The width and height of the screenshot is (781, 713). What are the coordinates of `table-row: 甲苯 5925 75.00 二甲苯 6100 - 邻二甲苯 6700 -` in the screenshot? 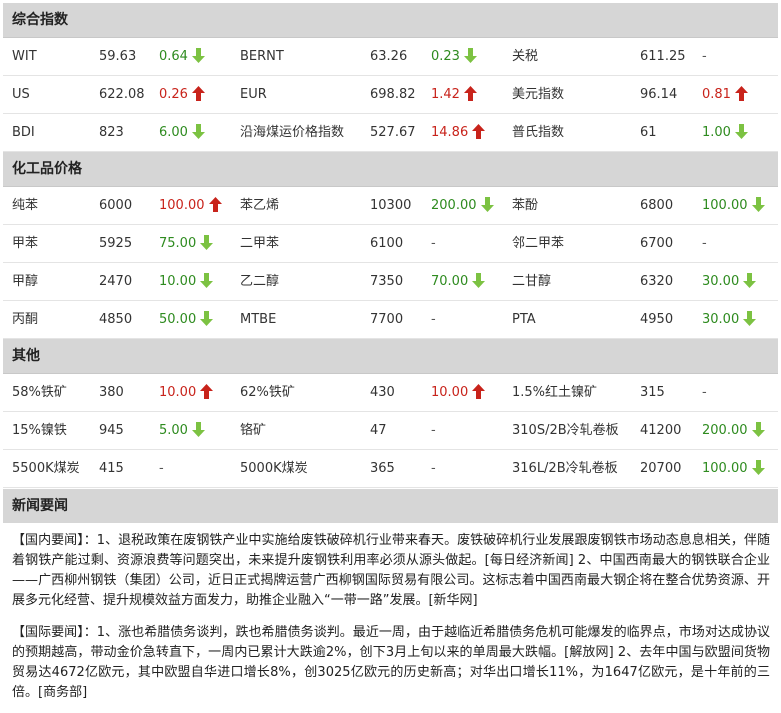 It's located at (390, 244).